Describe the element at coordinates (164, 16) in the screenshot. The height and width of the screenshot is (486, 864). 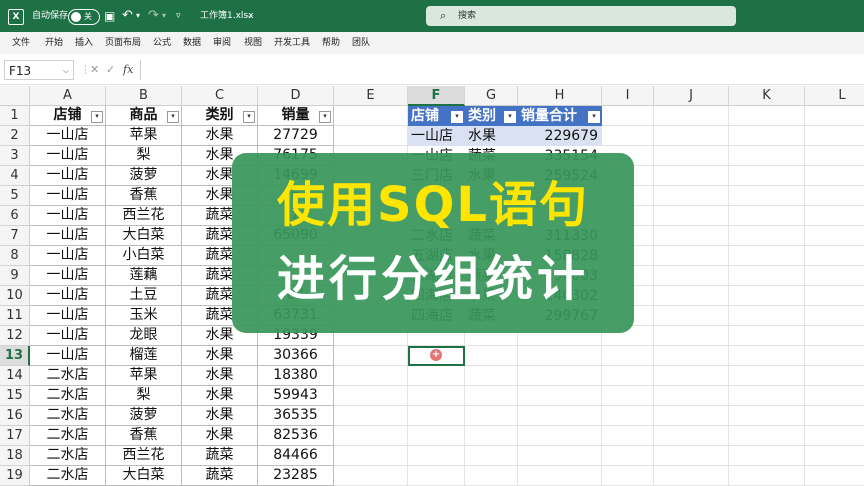
I see `redo-dropdown-icon: ▾` at that location.